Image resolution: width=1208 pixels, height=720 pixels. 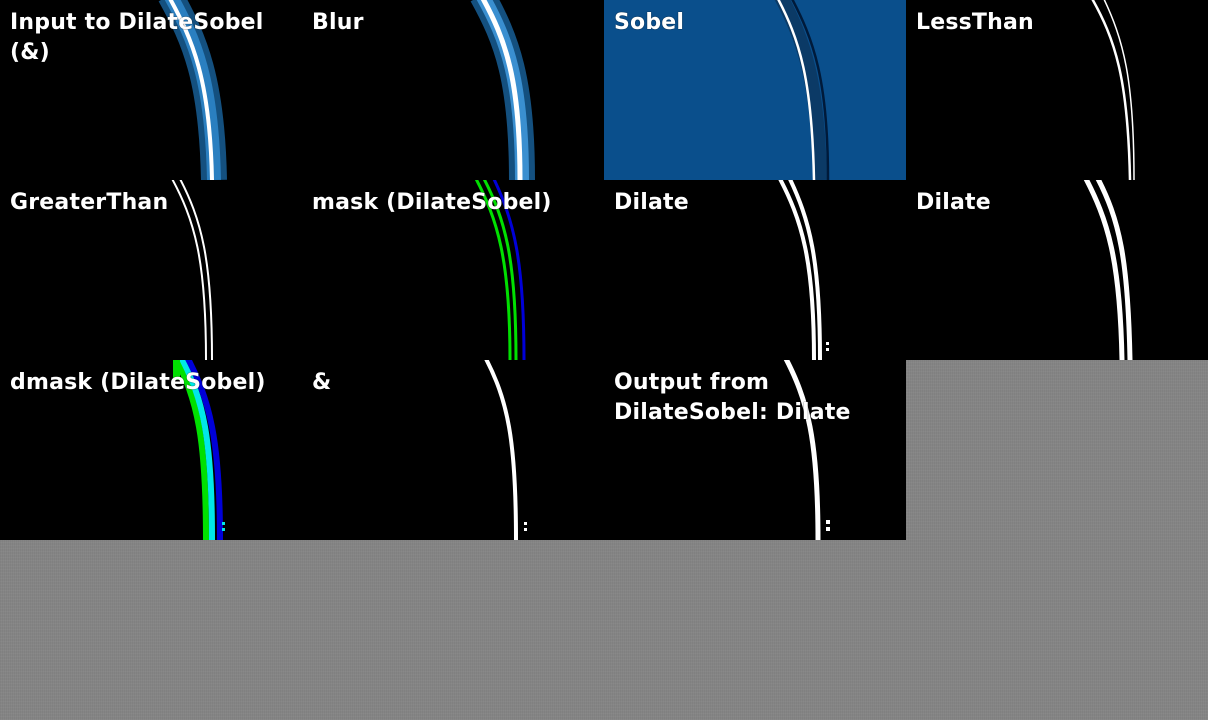 I want to click on panel-dilate-2: Dilate, so click(x=1057, y=270).